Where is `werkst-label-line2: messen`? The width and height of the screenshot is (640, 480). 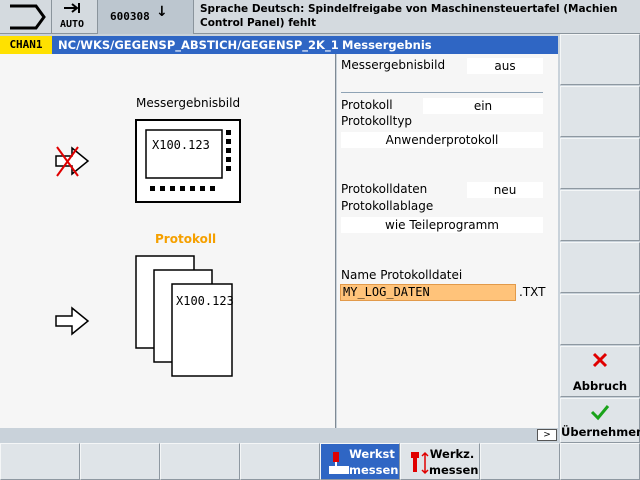 werkst-label-line2: messen is located at coordinates (374, 470).